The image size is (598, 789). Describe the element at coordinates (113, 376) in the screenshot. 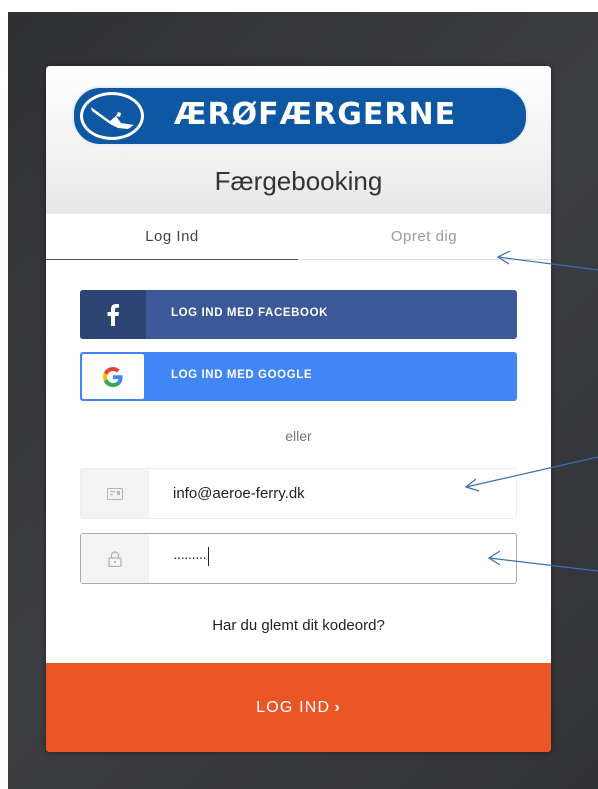

I see `google-icon` at that location.